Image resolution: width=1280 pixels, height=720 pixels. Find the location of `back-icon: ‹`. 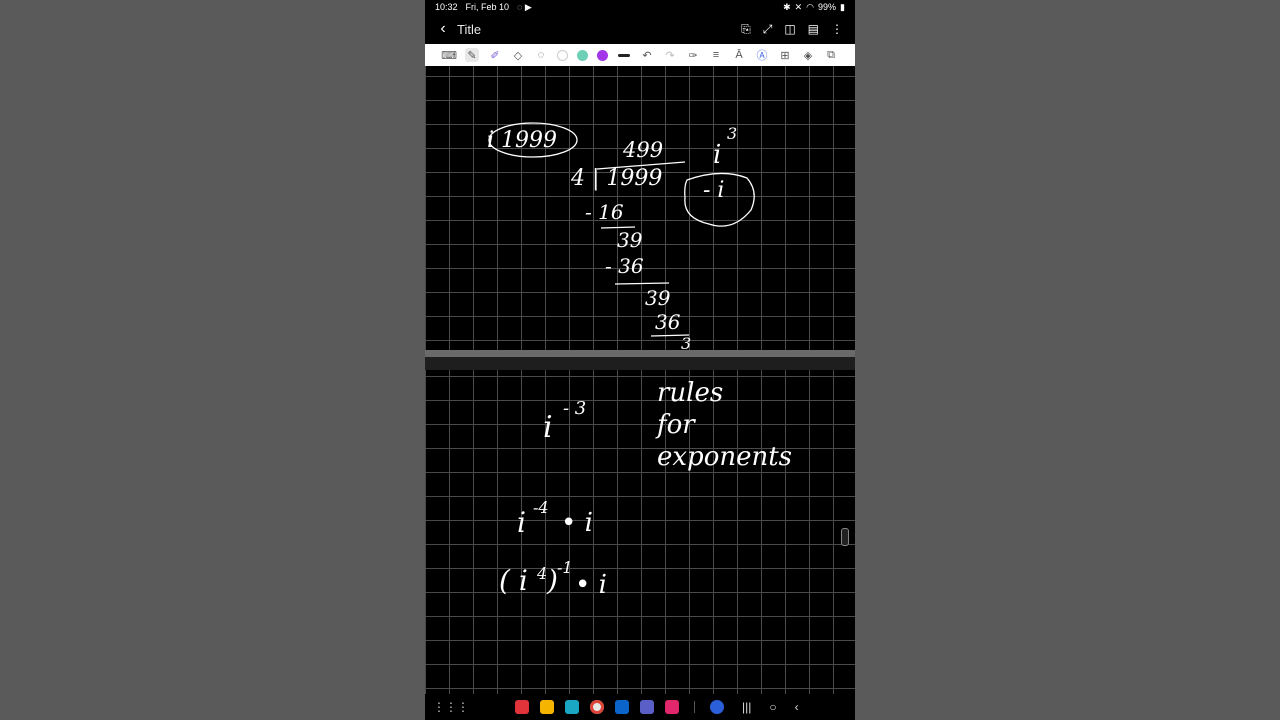

back-icon: ‹ is located at coordinates (443, 29).